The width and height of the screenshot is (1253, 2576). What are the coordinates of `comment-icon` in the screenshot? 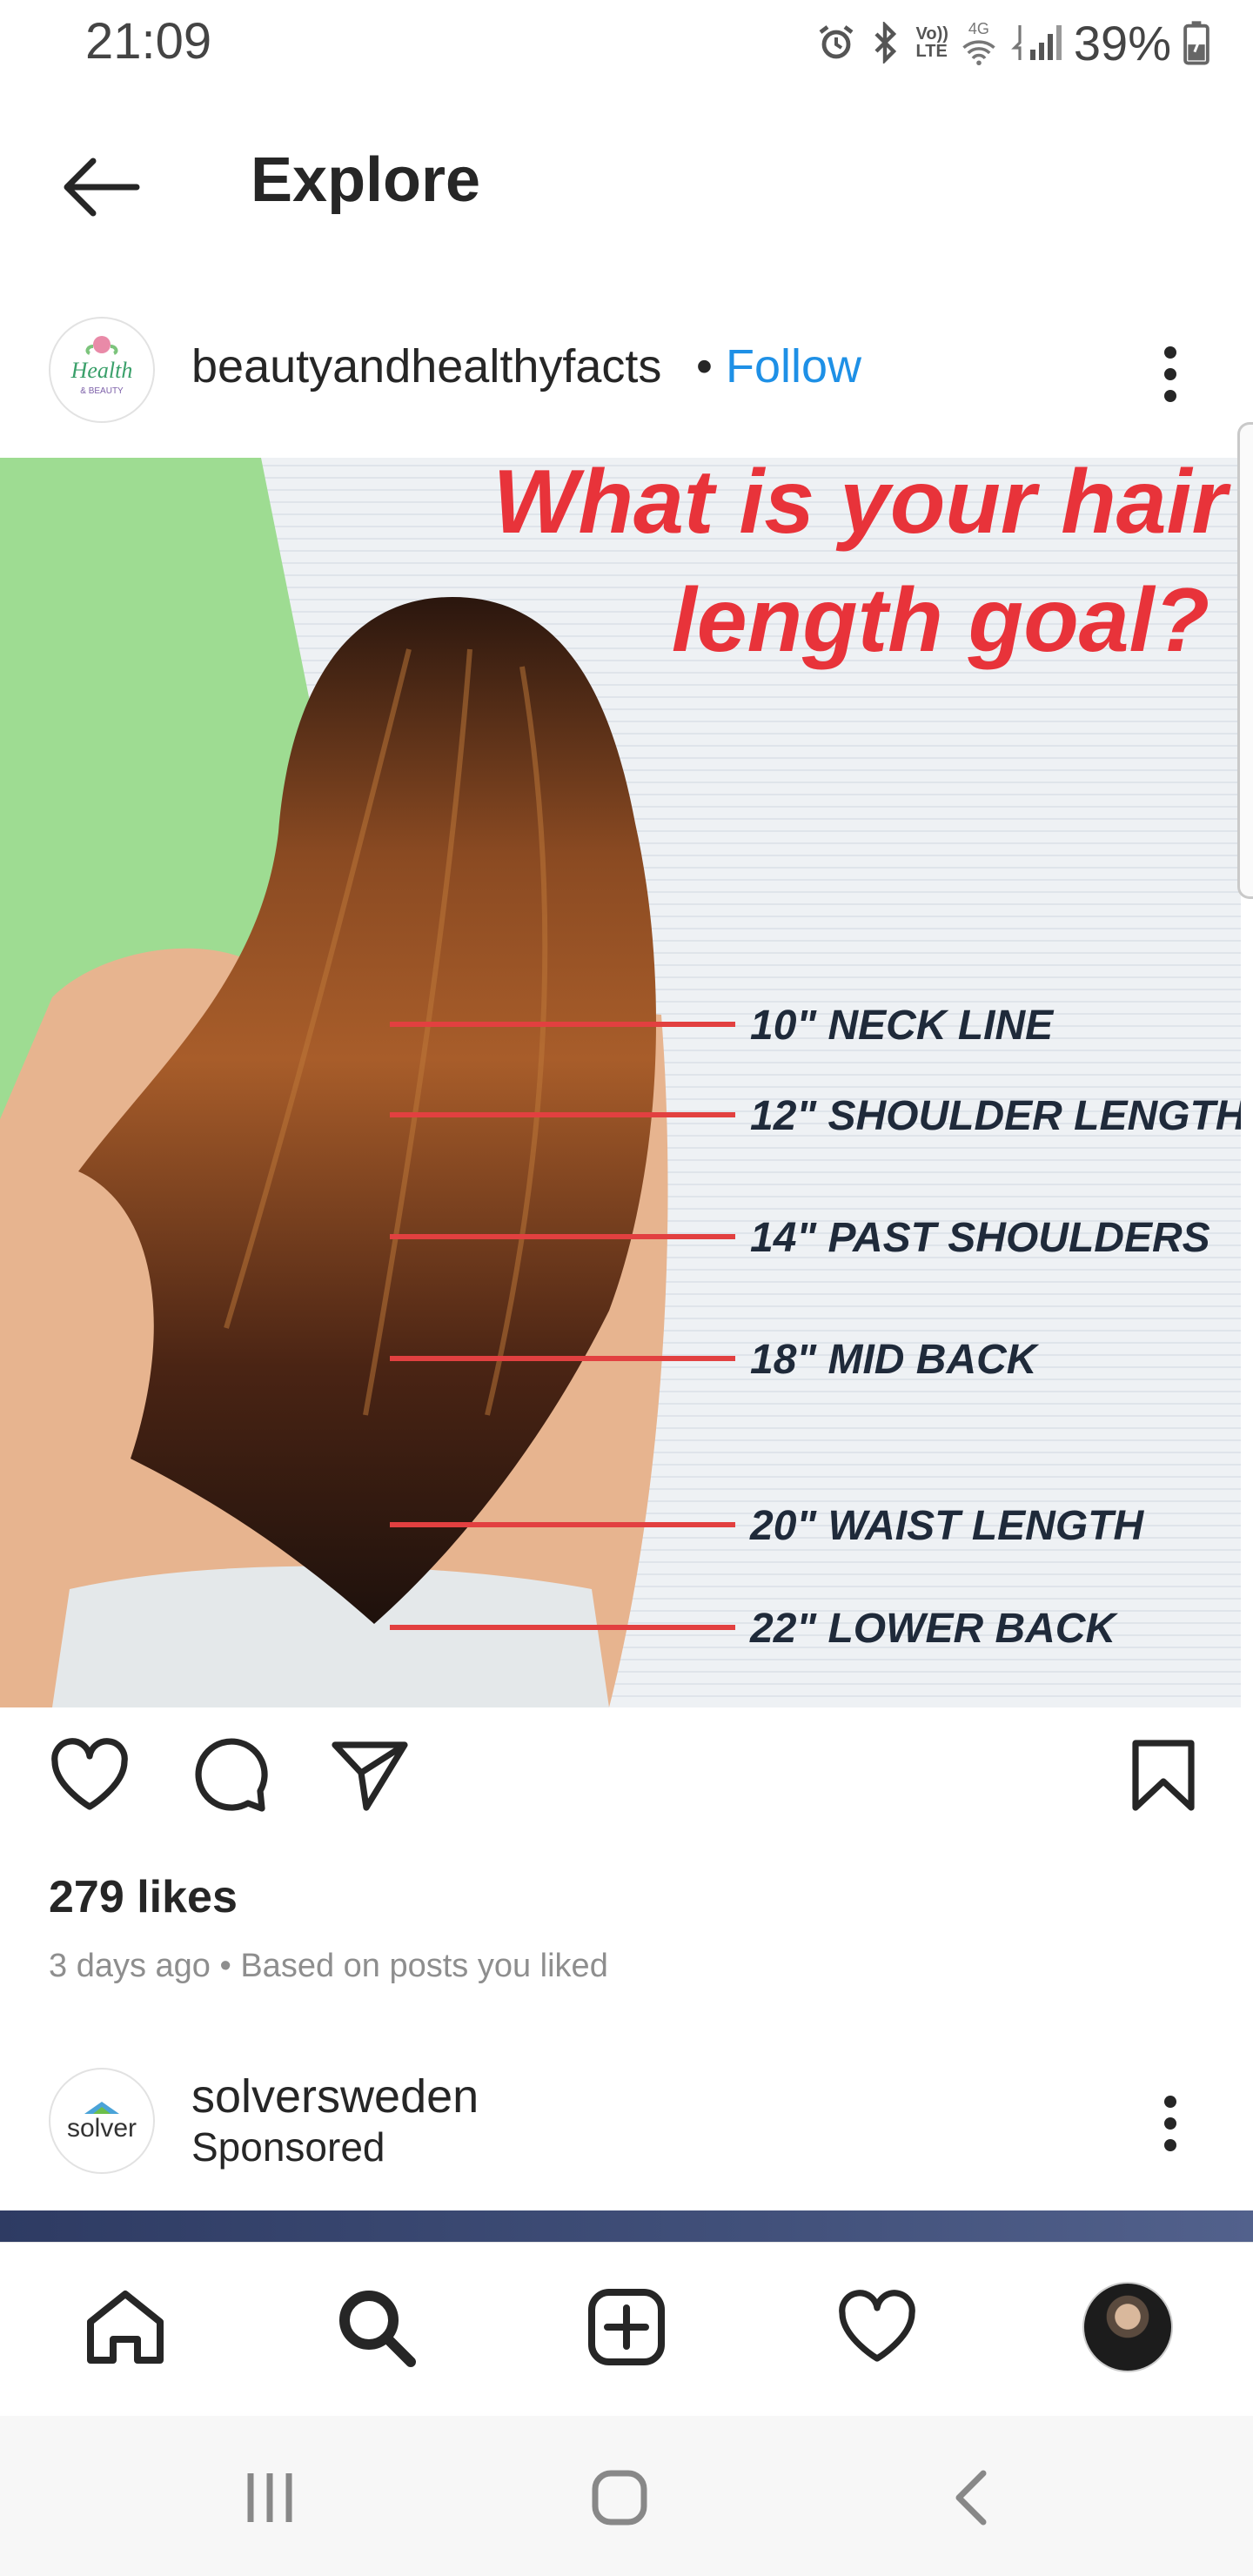 It's located at (231, 1775).